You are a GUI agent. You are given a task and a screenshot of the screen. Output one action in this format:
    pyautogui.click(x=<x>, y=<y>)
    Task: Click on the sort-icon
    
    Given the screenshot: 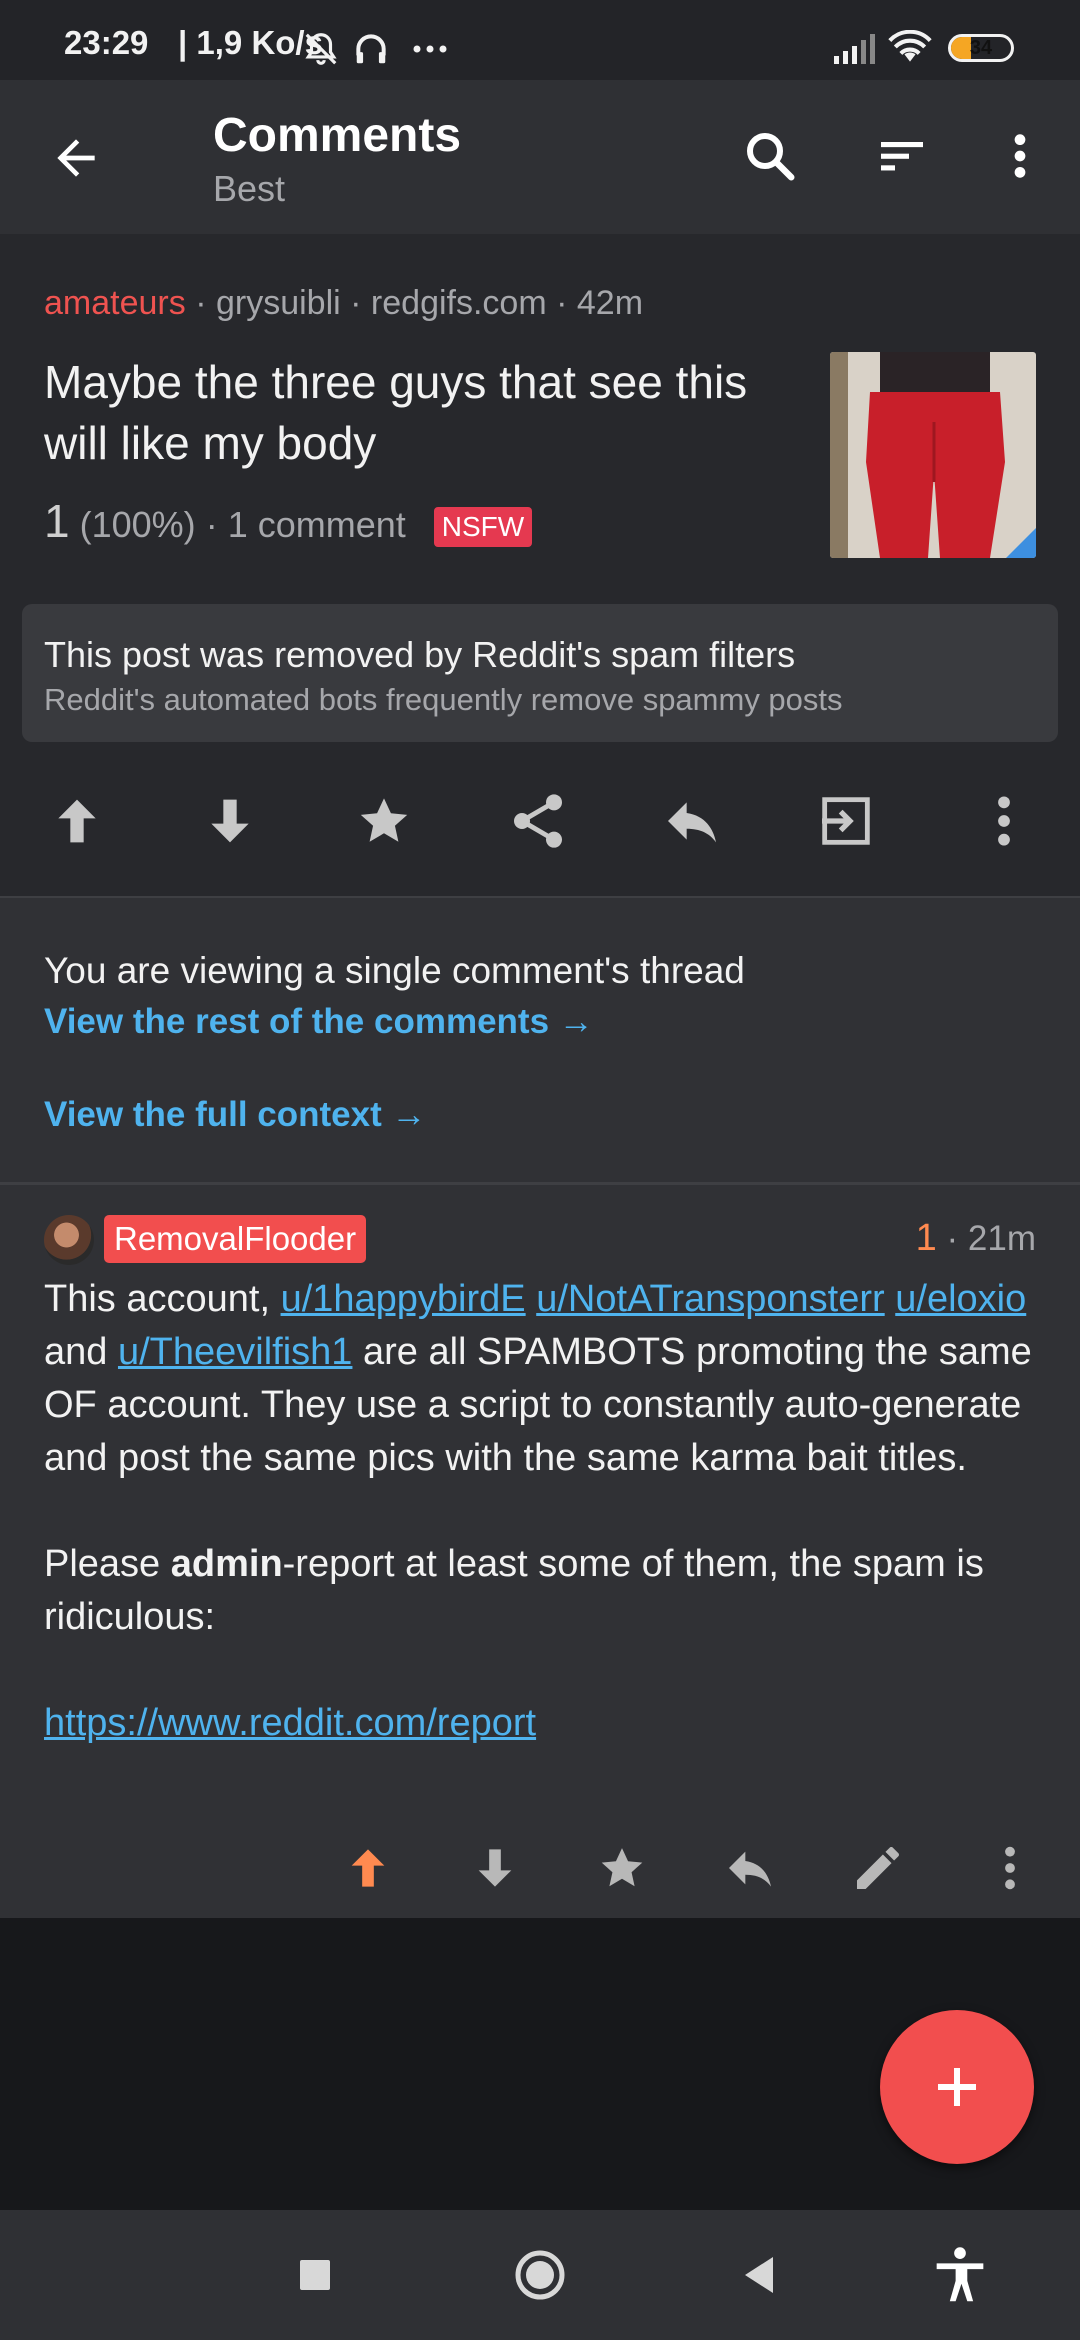 What is the action you would take?
    pyautogui.click(x=902, y=156)
    